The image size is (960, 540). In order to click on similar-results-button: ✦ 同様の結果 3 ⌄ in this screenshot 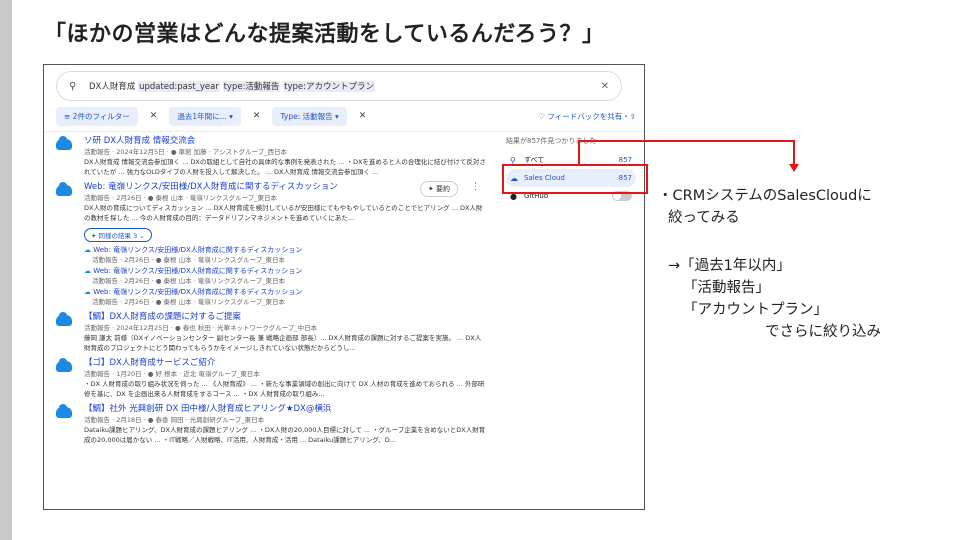, I will do `click(118, 235)`.